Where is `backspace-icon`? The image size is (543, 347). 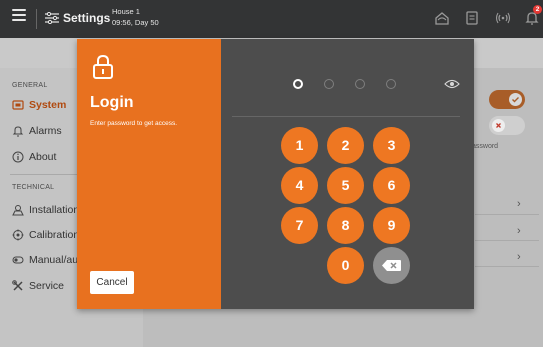 backspace-icon is located at coordinates (391, 265).